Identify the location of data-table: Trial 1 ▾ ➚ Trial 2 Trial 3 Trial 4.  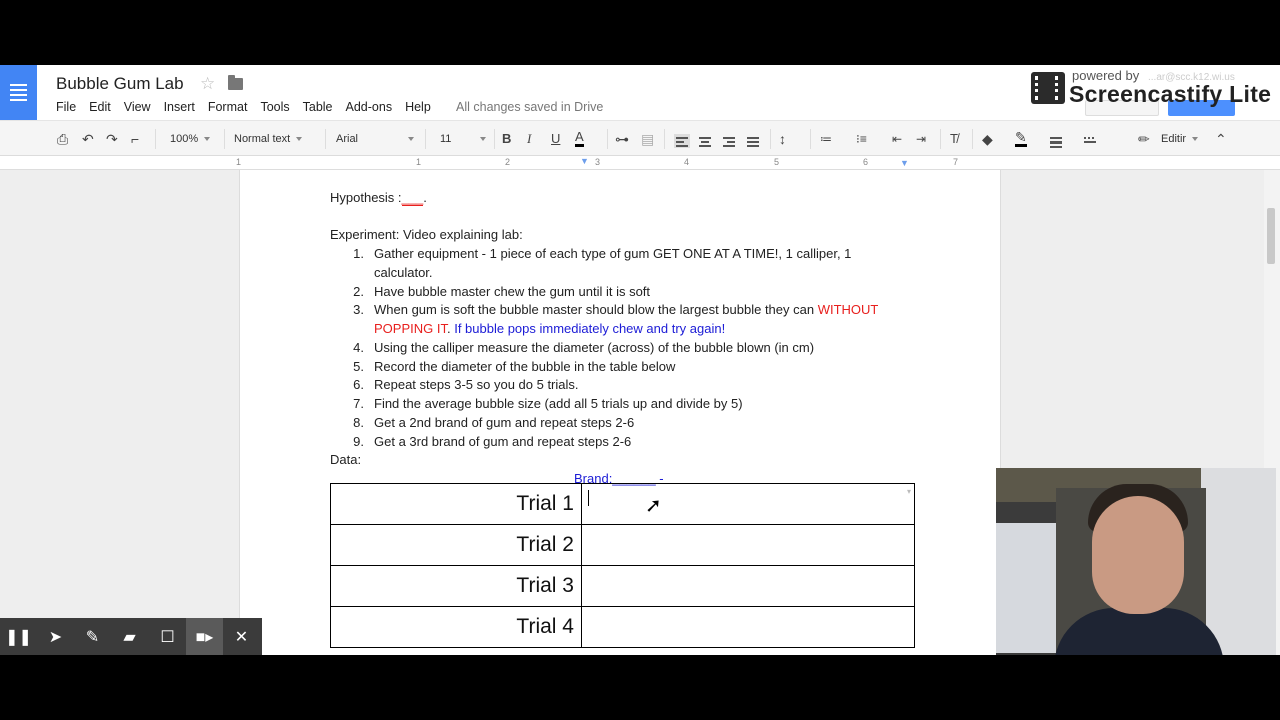
(622, 565).